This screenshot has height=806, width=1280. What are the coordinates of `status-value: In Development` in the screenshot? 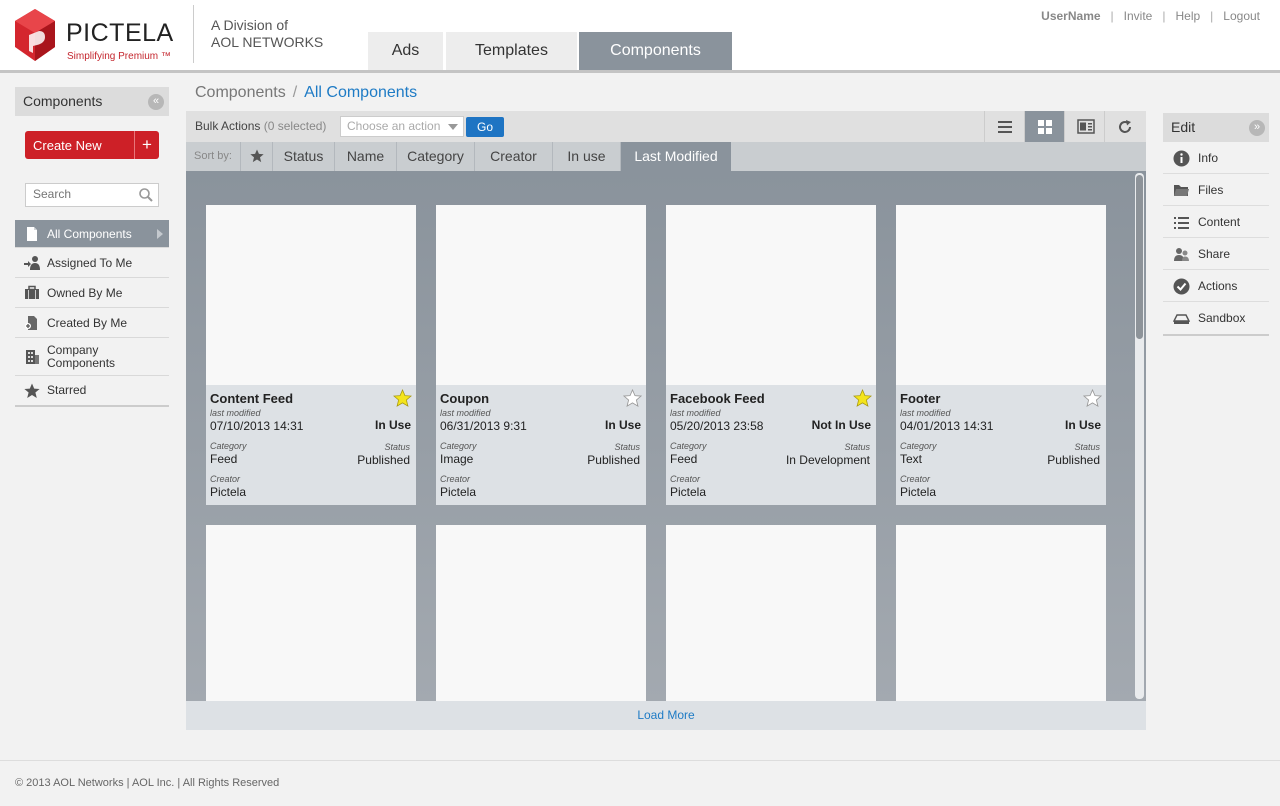 It's located at (827, 460).